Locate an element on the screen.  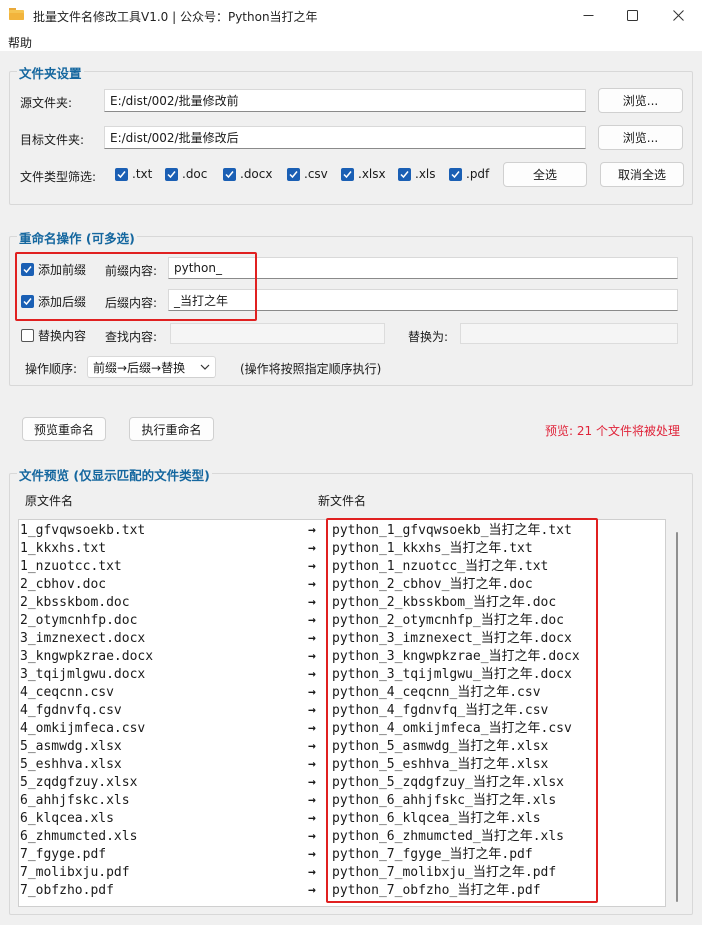
filter-txt-label: .txt is located at coordinates (142, 174).